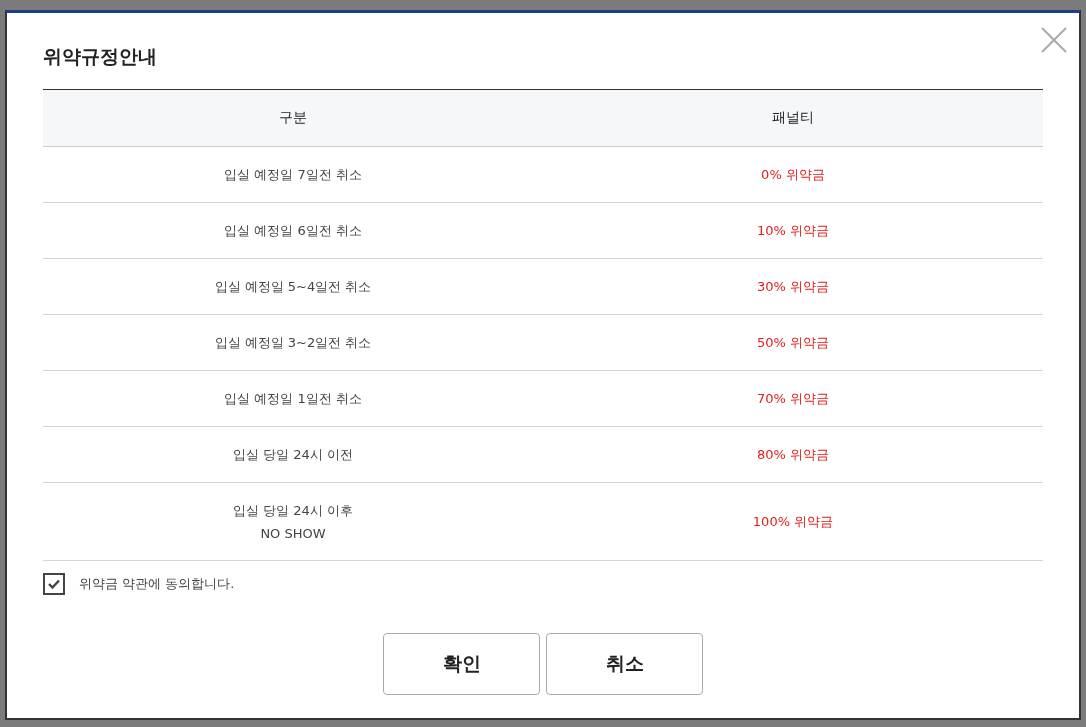  What do you see at coordinates (793, 118) in the screenshot?
I see `column-header: 패널티` at bounding box center [793, 118].